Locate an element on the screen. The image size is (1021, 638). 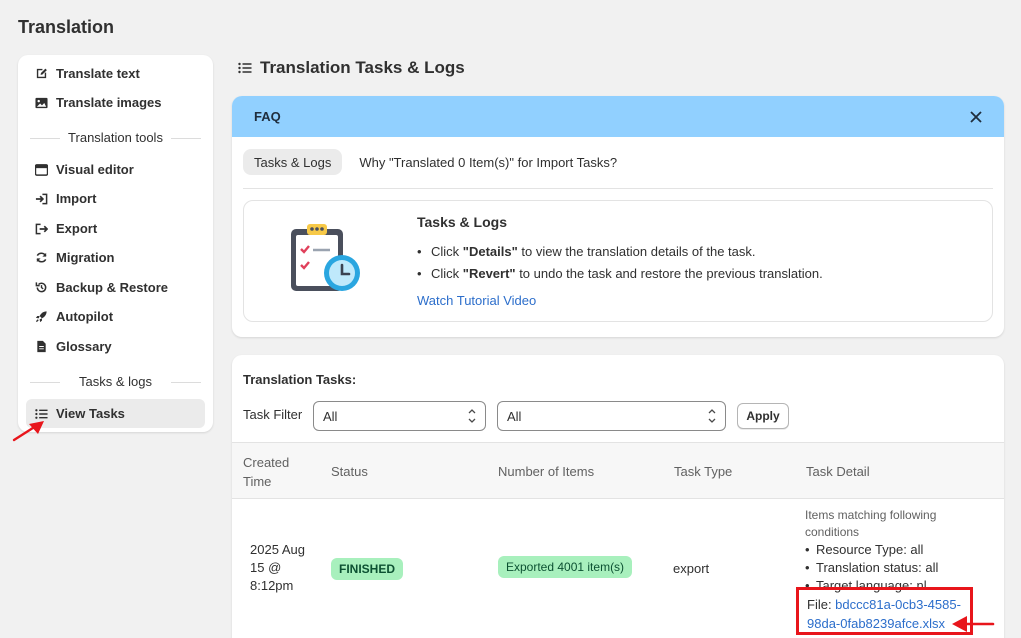
sidebar-item-label: Backup & Restore is located at coordinates (112, 287).